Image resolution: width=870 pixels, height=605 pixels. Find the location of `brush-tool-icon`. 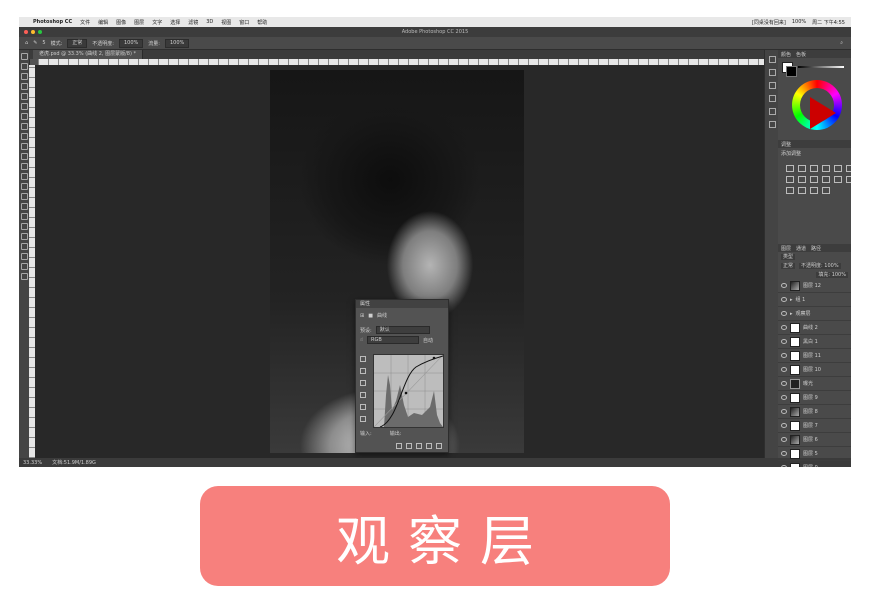

brush-tool-icon is located at coordinates (24, 126).